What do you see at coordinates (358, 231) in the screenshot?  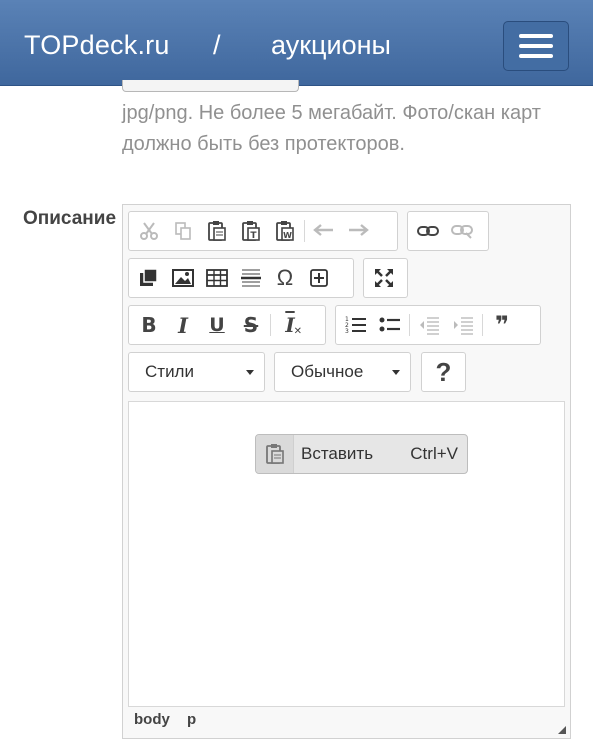 I see `redo-icon` at bounding box center [358, 231].